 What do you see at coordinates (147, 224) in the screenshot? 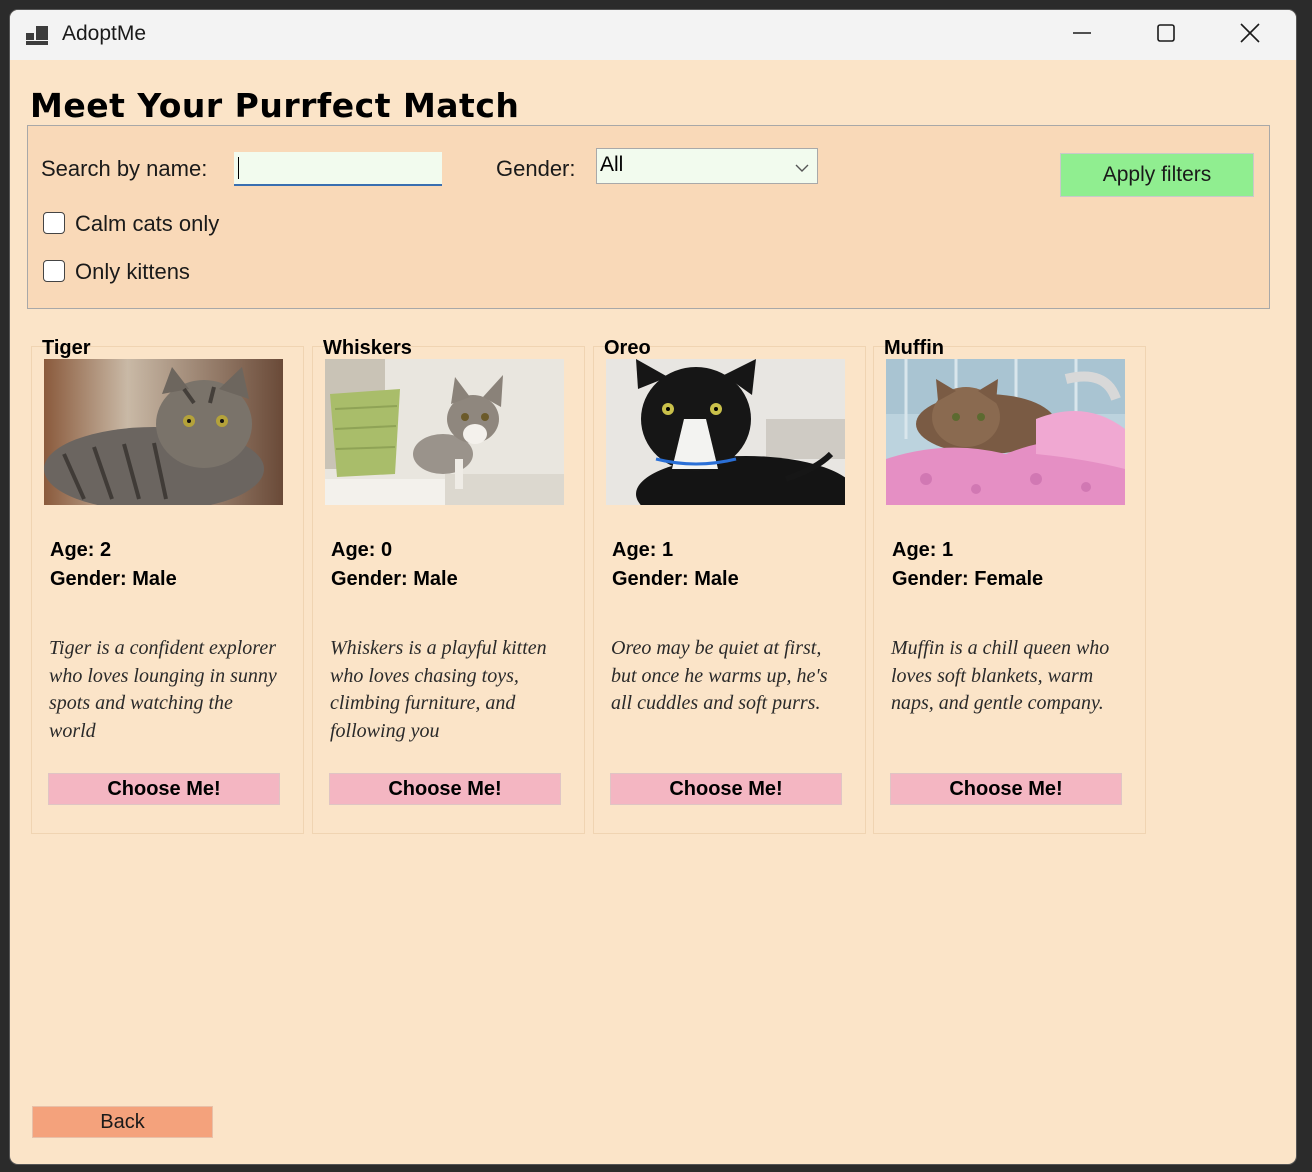
I see `calm-cats-label: Calm cats only` at bounding box center [147, 224].